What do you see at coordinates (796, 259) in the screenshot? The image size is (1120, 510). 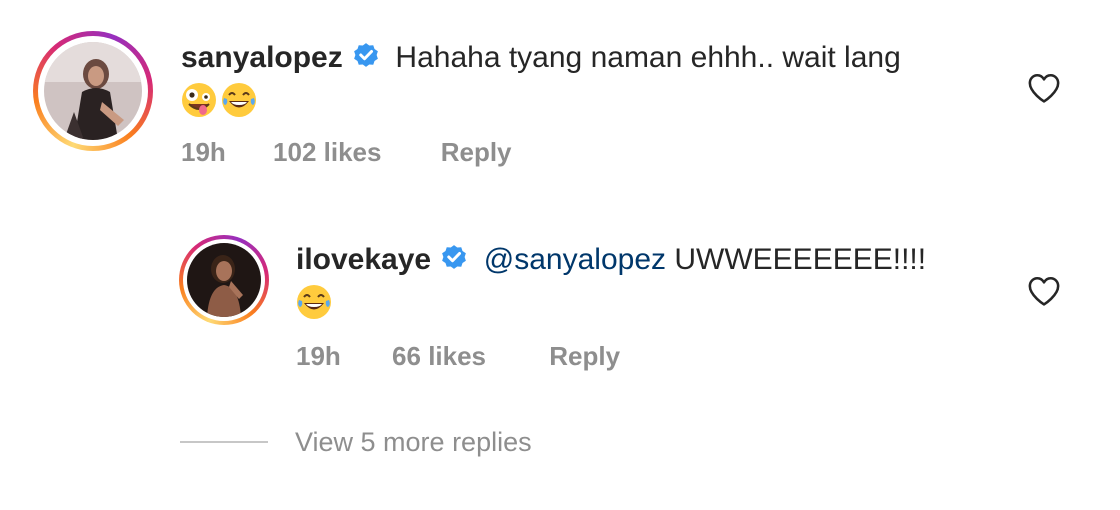 I see `comment-text: UWWEEEEEEE!!!!` at bounding box center [796, 259].